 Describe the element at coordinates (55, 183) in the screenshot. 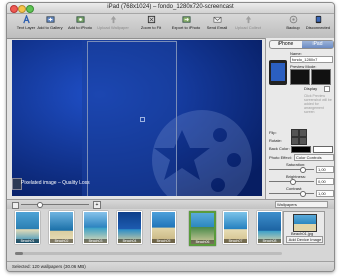

I see `quality-warning-text: Pixelated image – Quality Loss` at that location.